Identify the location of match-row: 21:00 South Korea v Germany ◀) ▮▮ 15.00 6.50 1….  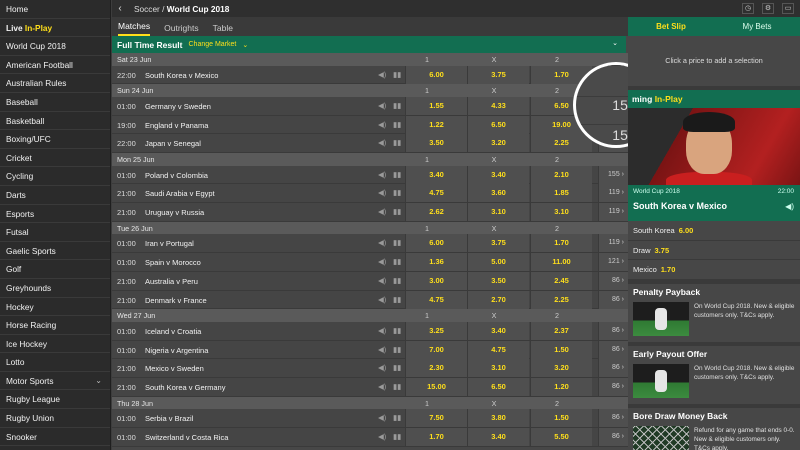
(370, 387).